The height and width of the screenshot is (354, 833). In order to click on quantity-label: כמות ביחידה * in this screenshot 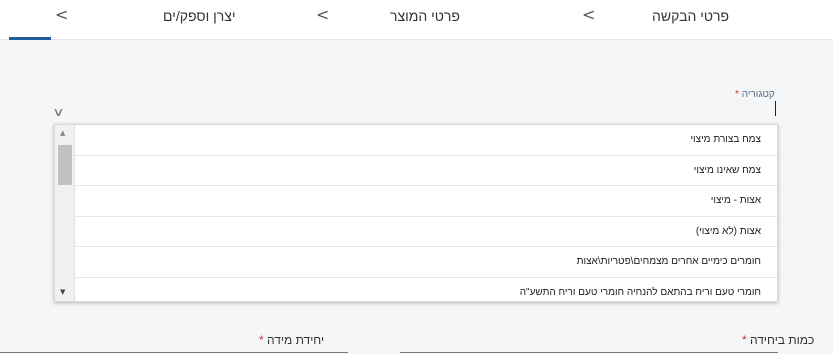, I will do `click(778, 340)`.